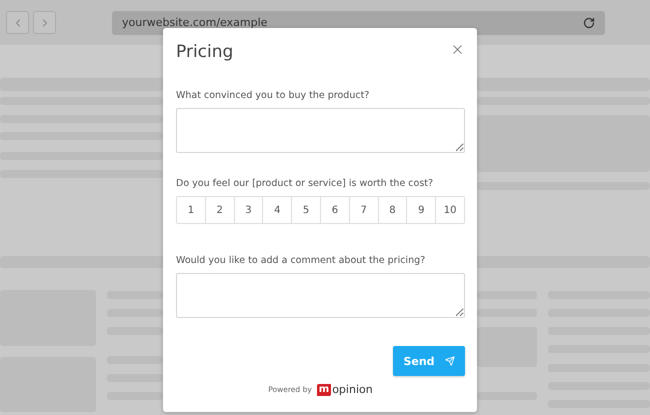 The image size is (650, 415). I want to click on reload-icon, so click(589, 22).